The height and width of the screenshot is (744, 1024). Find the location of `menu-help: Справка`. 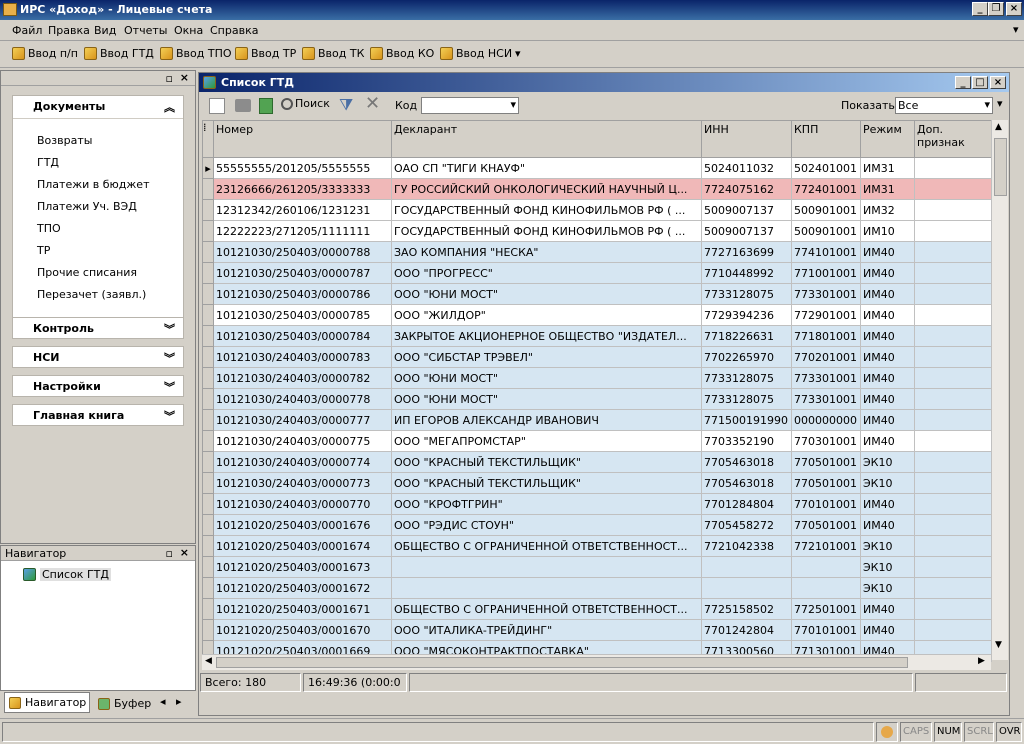

menu-help: Справка is located at coordinates (234, 30).